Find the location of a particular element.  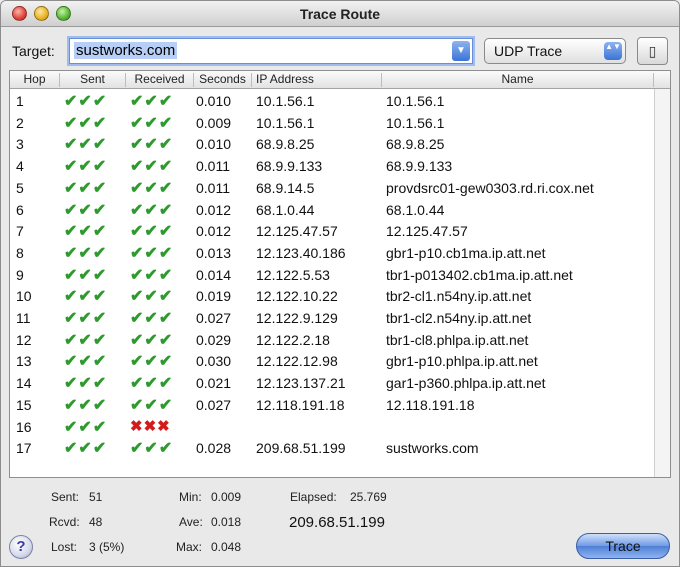

column-header-received: Received is located at coordinates (160, 80).